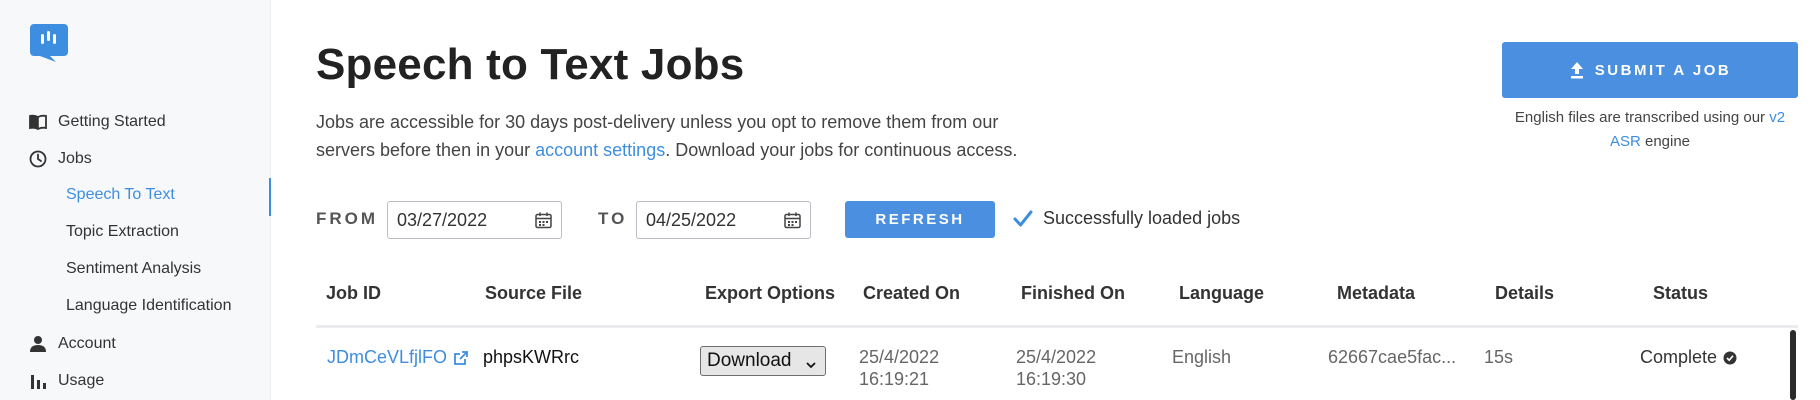 The width and height of the screenshot is (1820, 400). Describe the element at coordinates (920, 219) in the screenshot. I see `refresh-button: REFRESH` at that location.